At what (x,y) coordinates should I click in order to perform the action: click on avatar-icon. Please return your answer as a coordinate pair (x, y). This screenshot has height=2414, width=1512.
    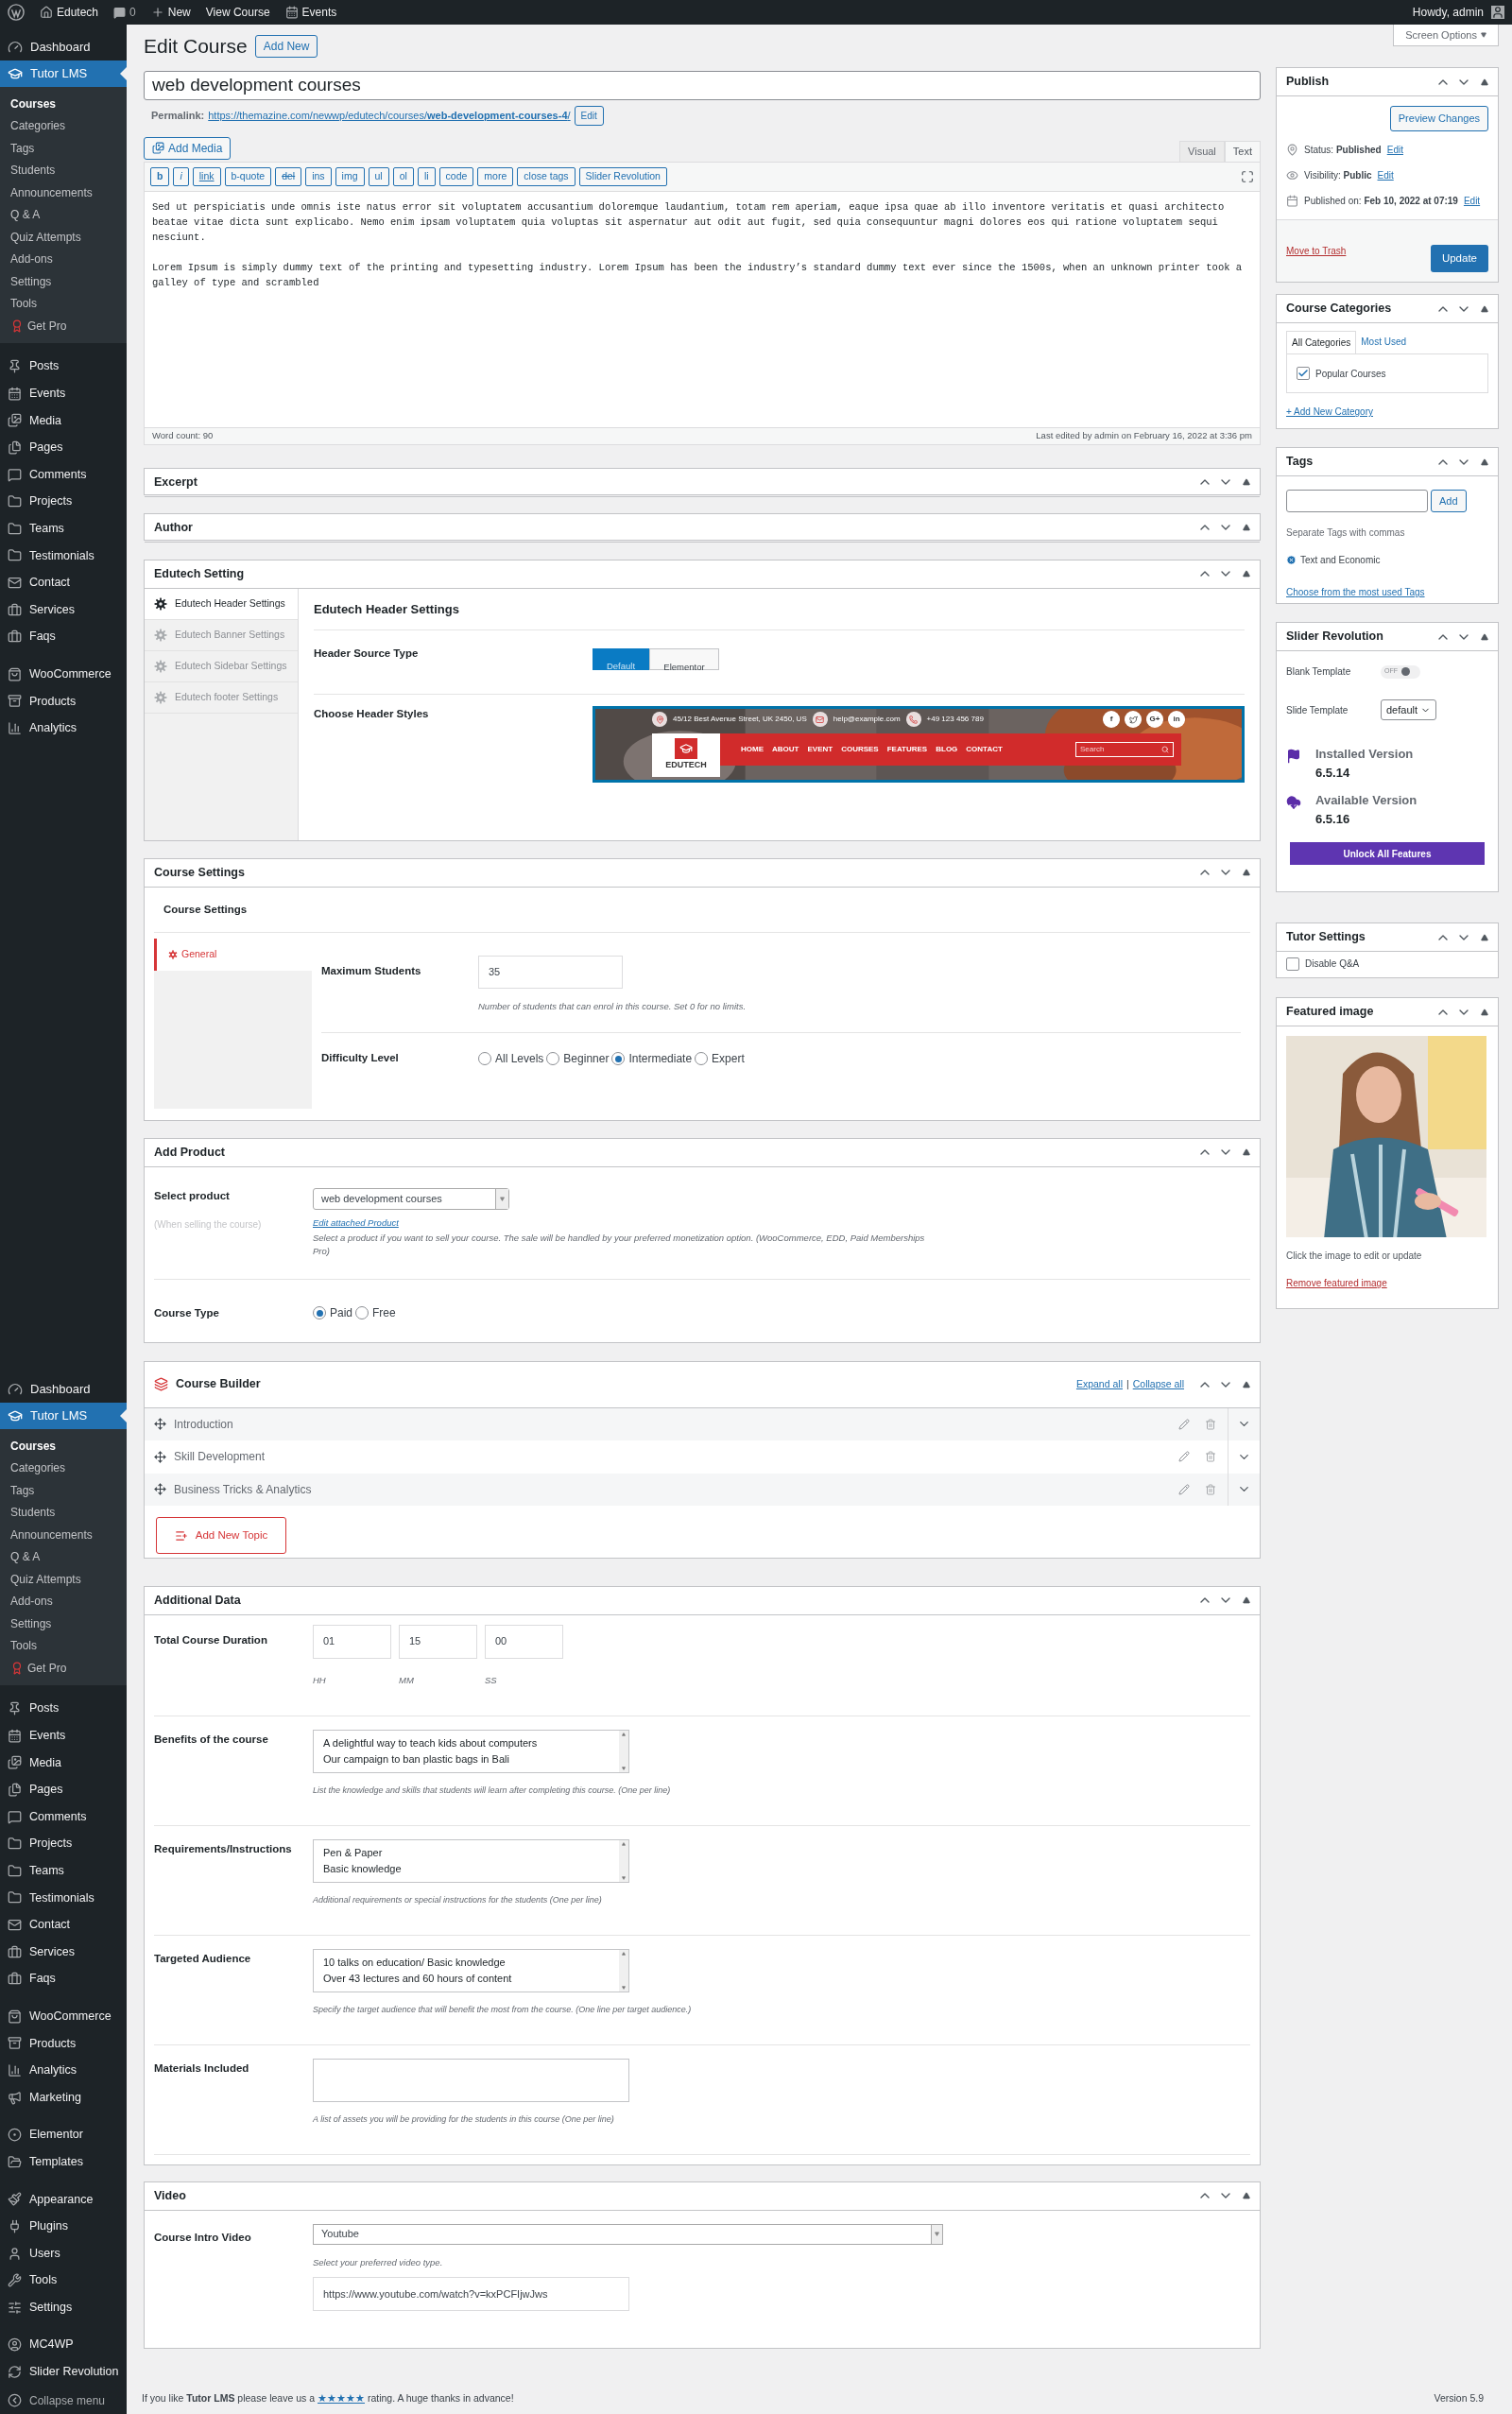
    Looking at the image, I should click on (1497, 12).